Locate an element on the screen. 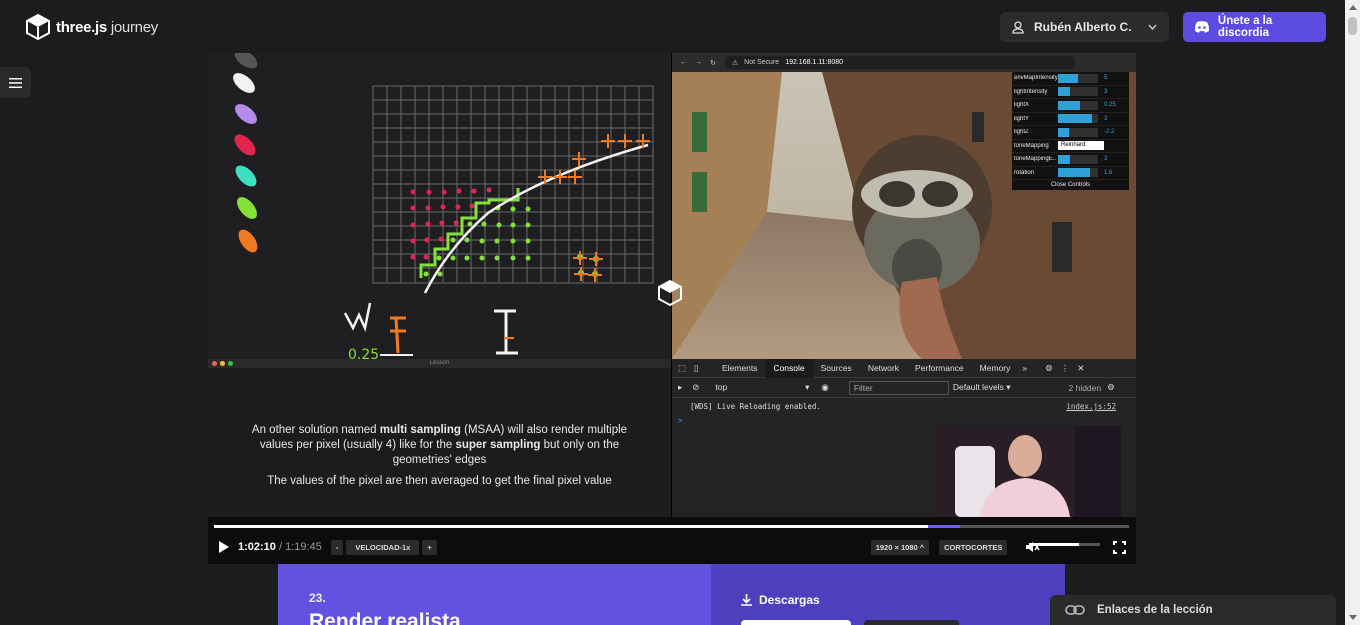 This screenshot has height=625, width=1360. devtools-settings-icon: ⚙ is located at coordinates (1049, 368).